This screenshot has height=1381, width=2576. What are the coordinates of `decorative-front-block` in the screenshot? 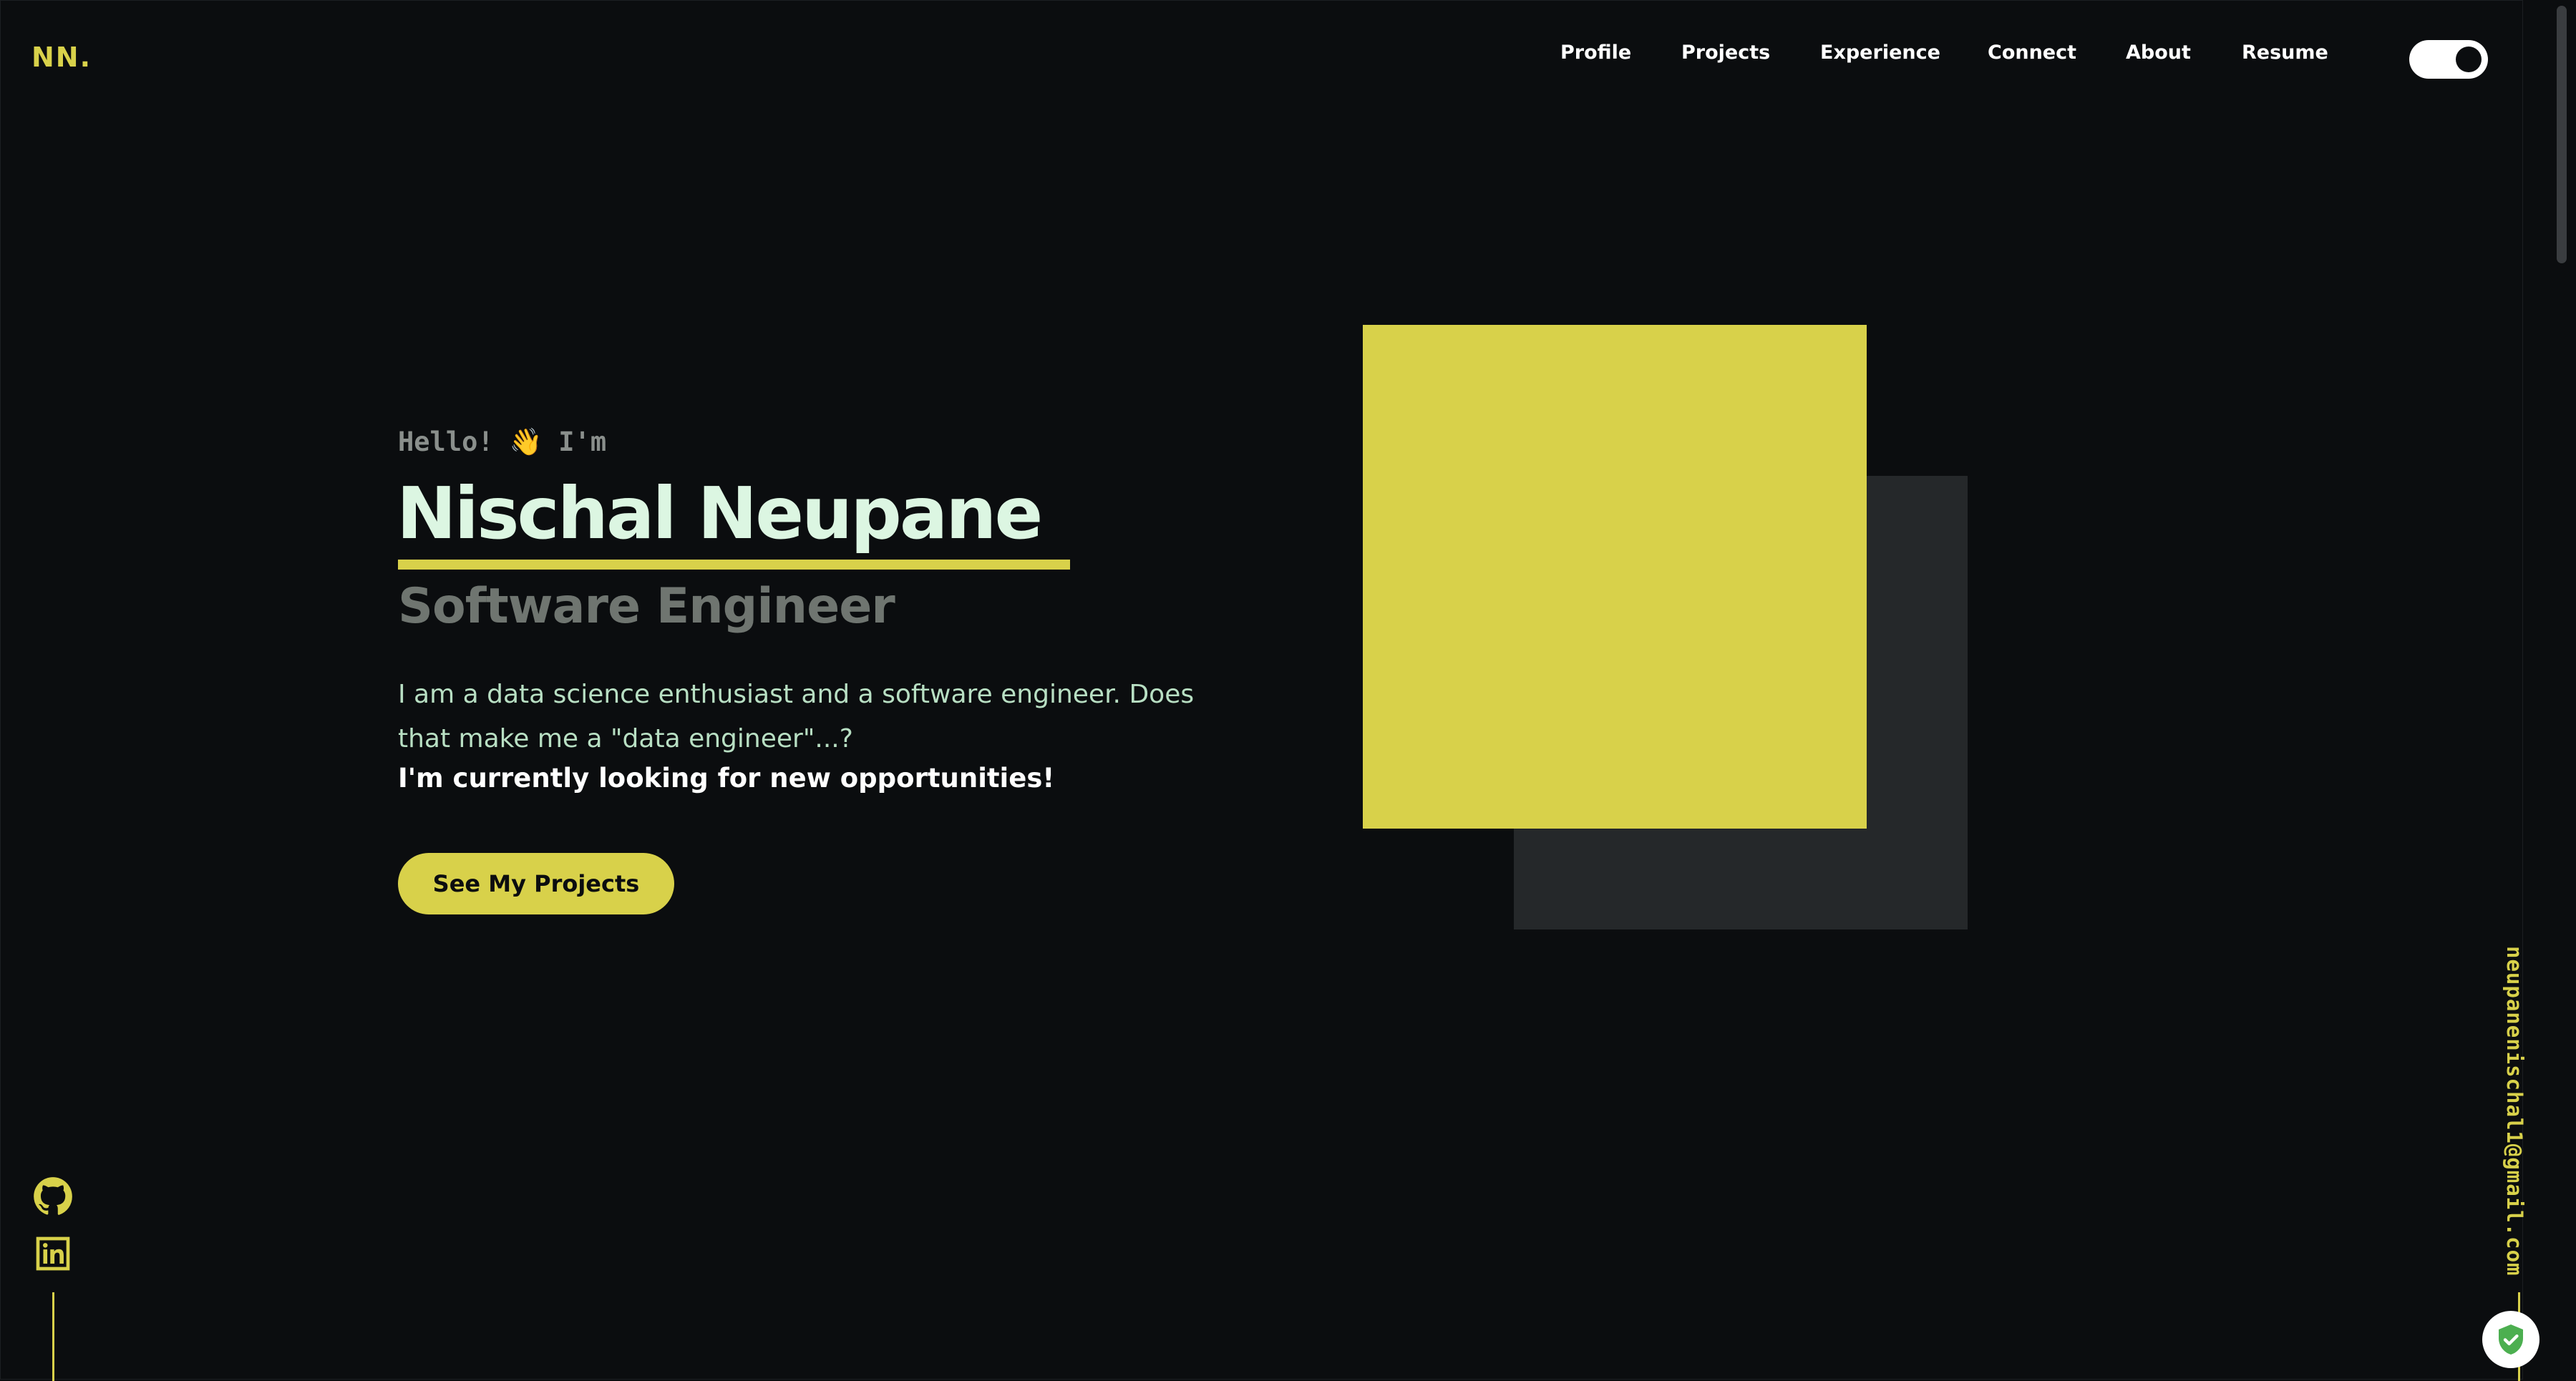 It's located at (1615, 577).